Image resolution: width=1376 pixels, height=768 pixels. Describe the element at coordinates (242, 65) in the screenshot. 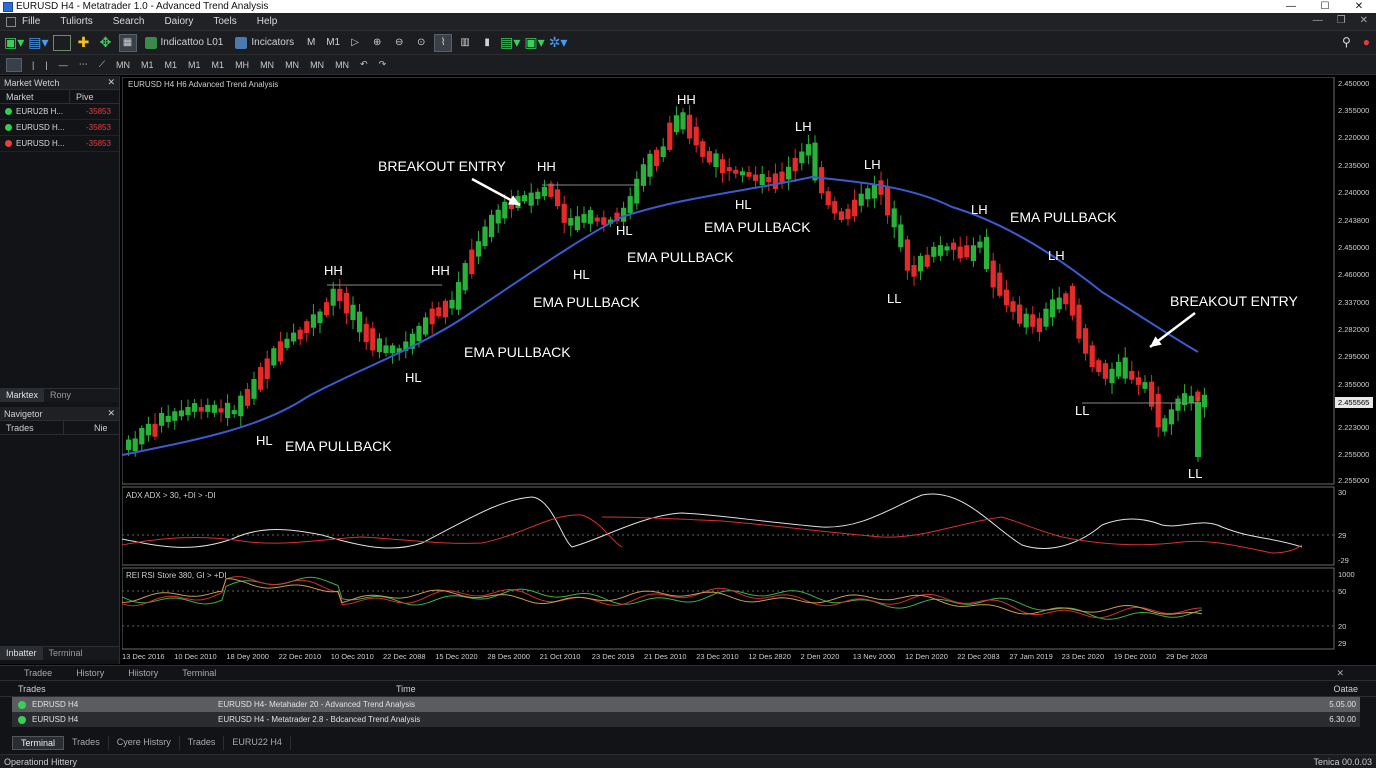

I see `tf-mh: MH` at that location.